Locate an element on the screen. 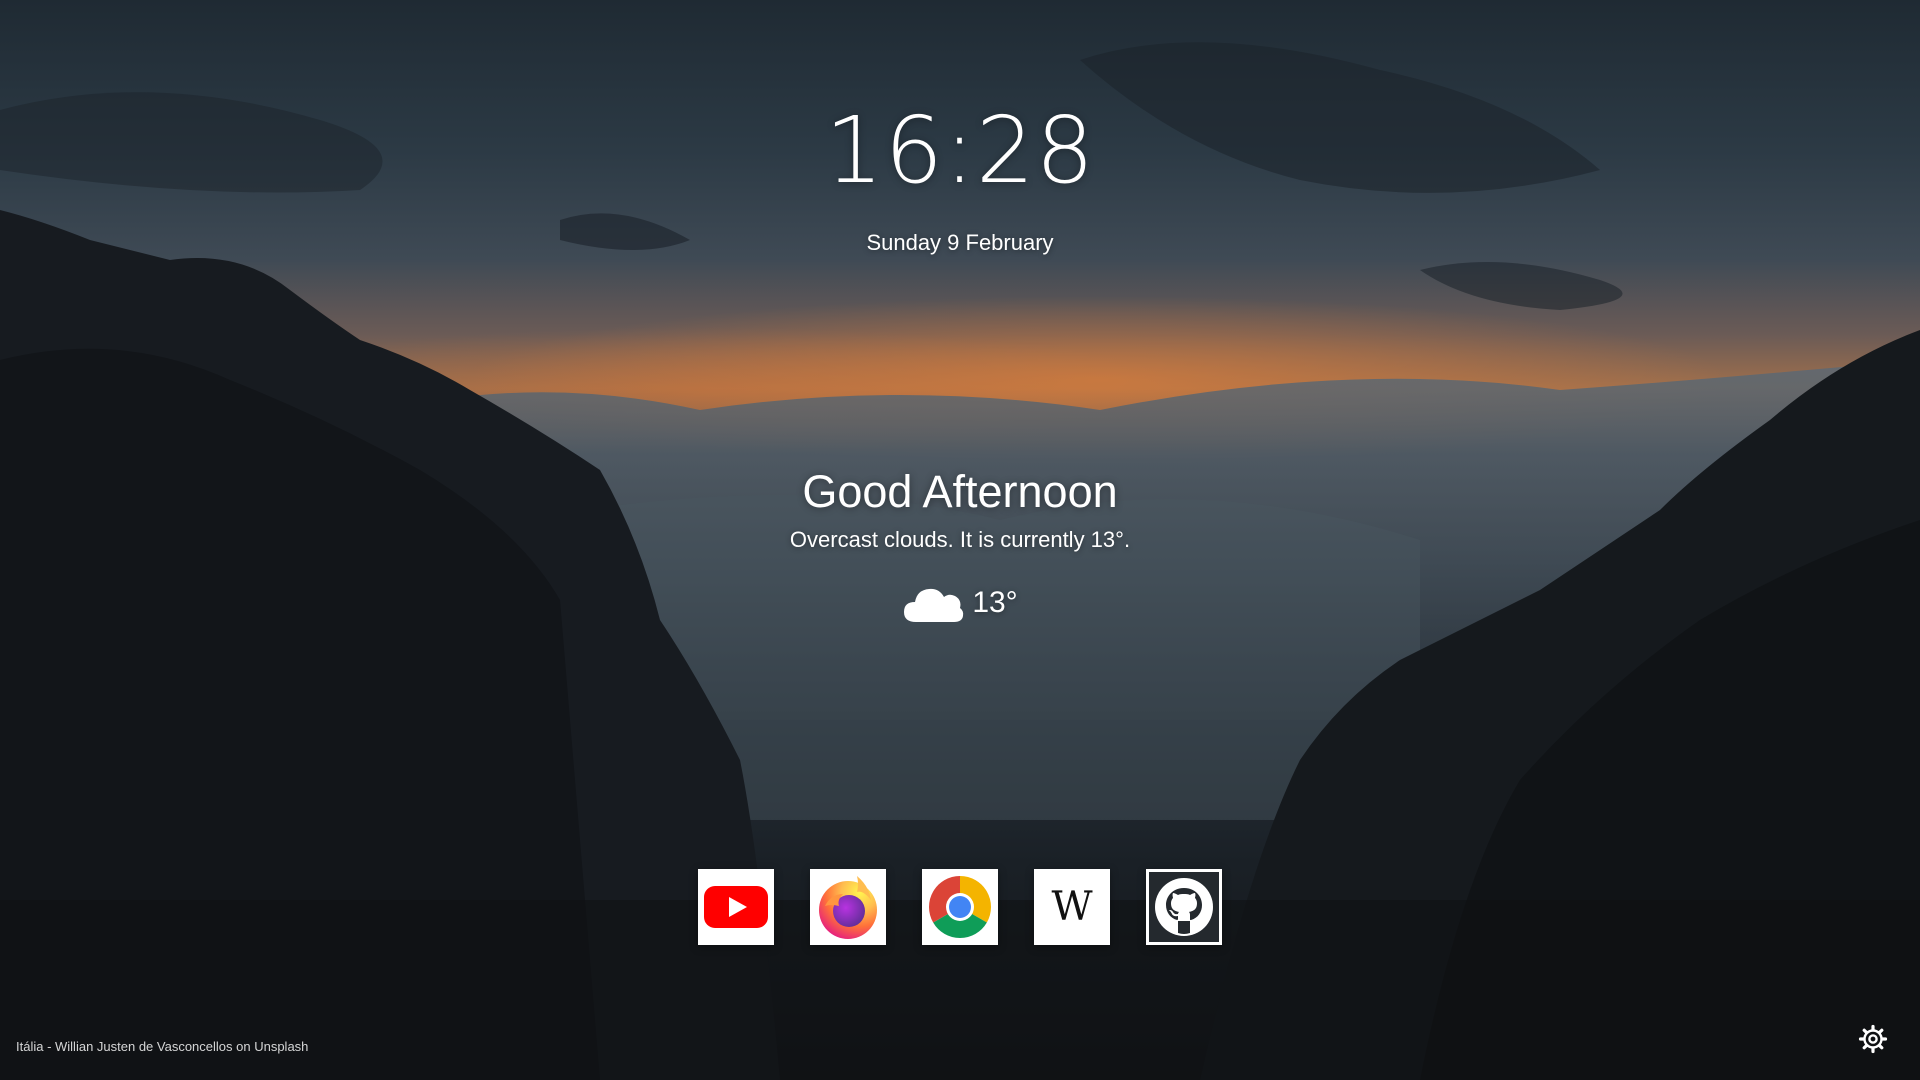  weather-description: Overcast clouds. It is currently 13°. is located at coordinates (960, 539).